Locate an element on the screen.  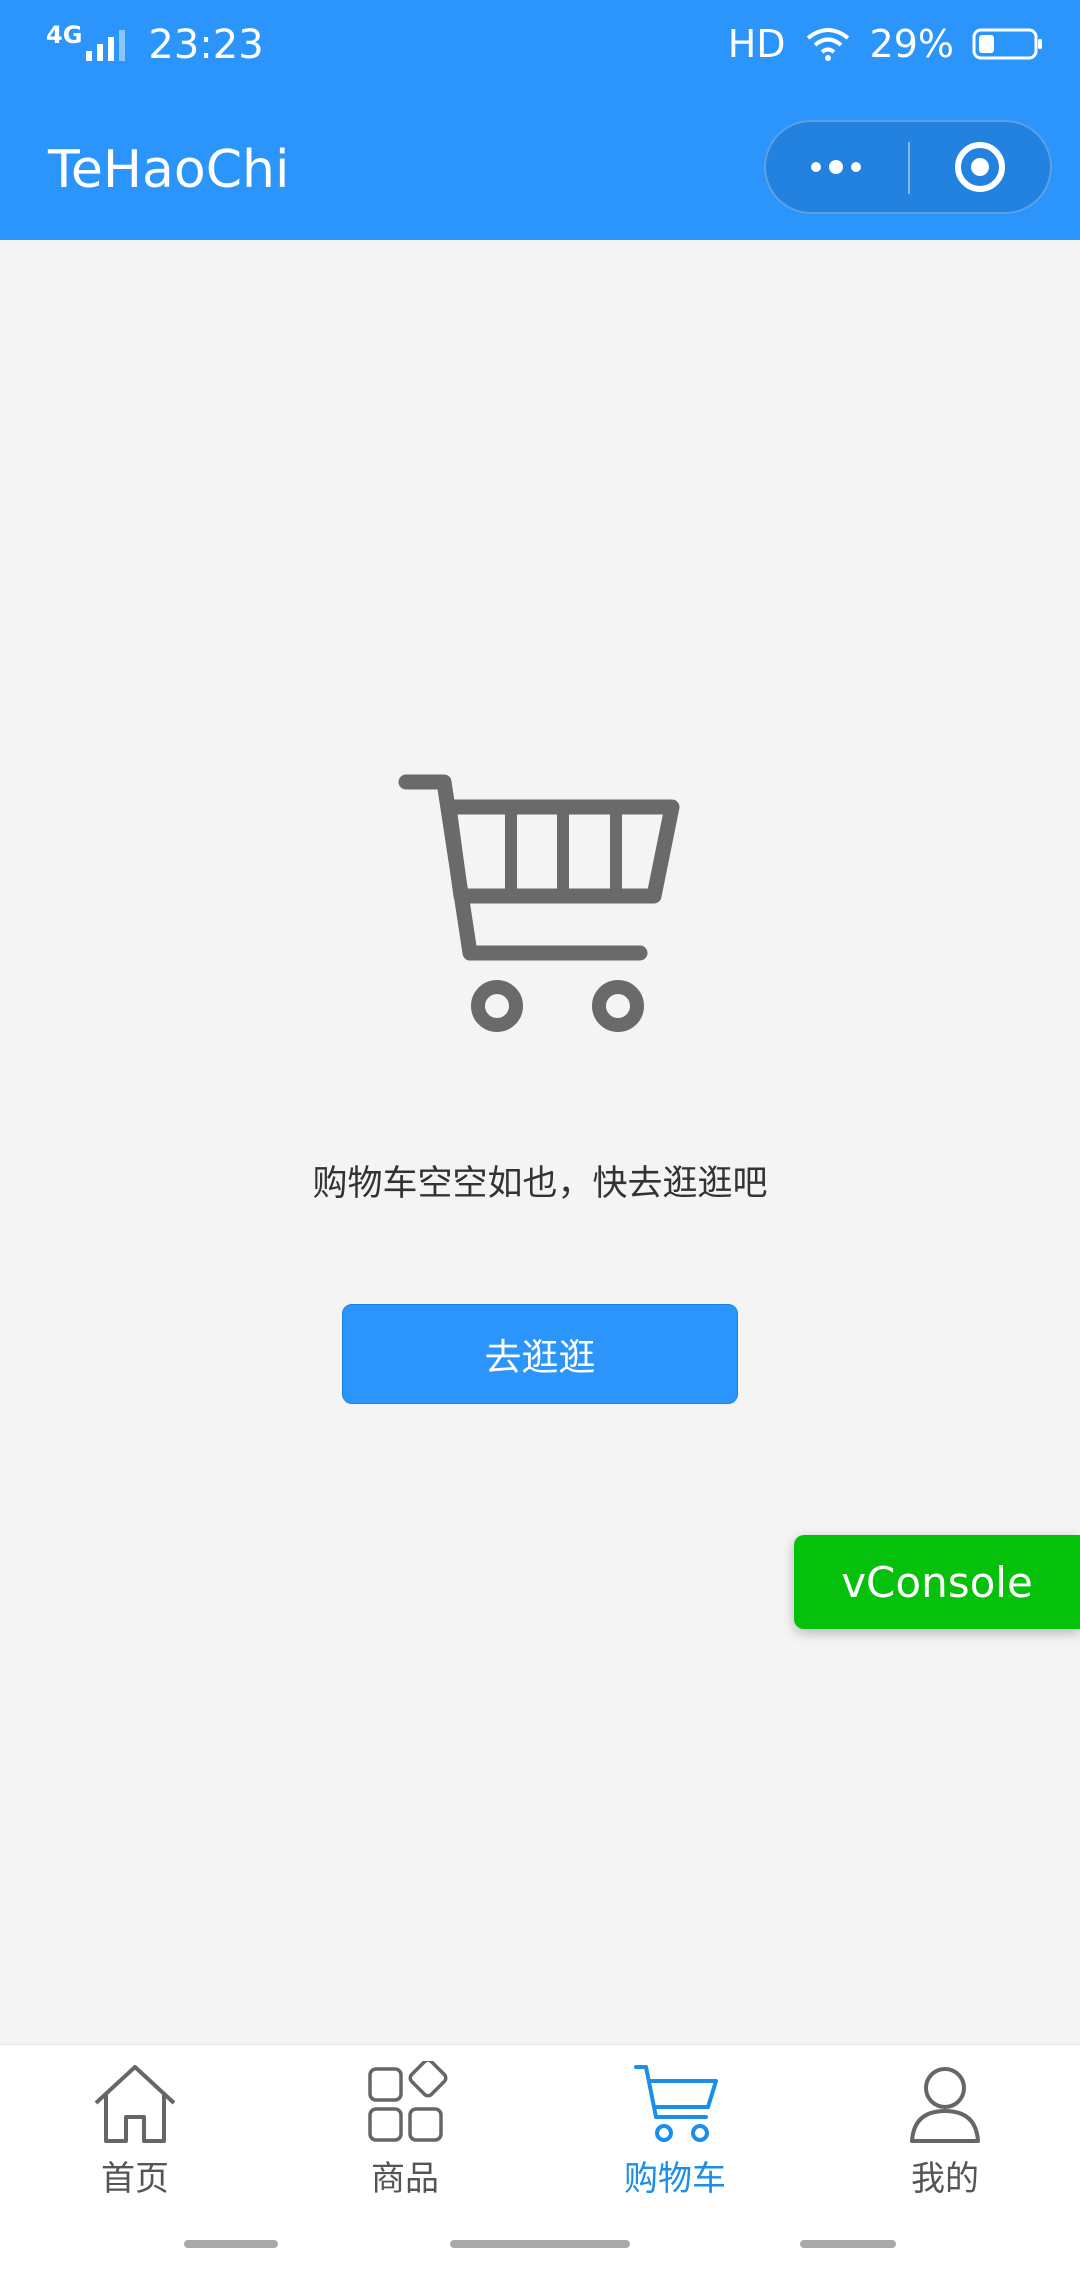
status-left: 4G 23:23 is located at coordinates (155, 44).